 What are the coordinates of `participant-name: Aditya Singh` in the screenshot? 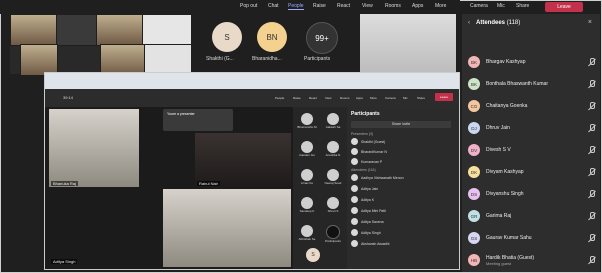 It's located at (371, 232).